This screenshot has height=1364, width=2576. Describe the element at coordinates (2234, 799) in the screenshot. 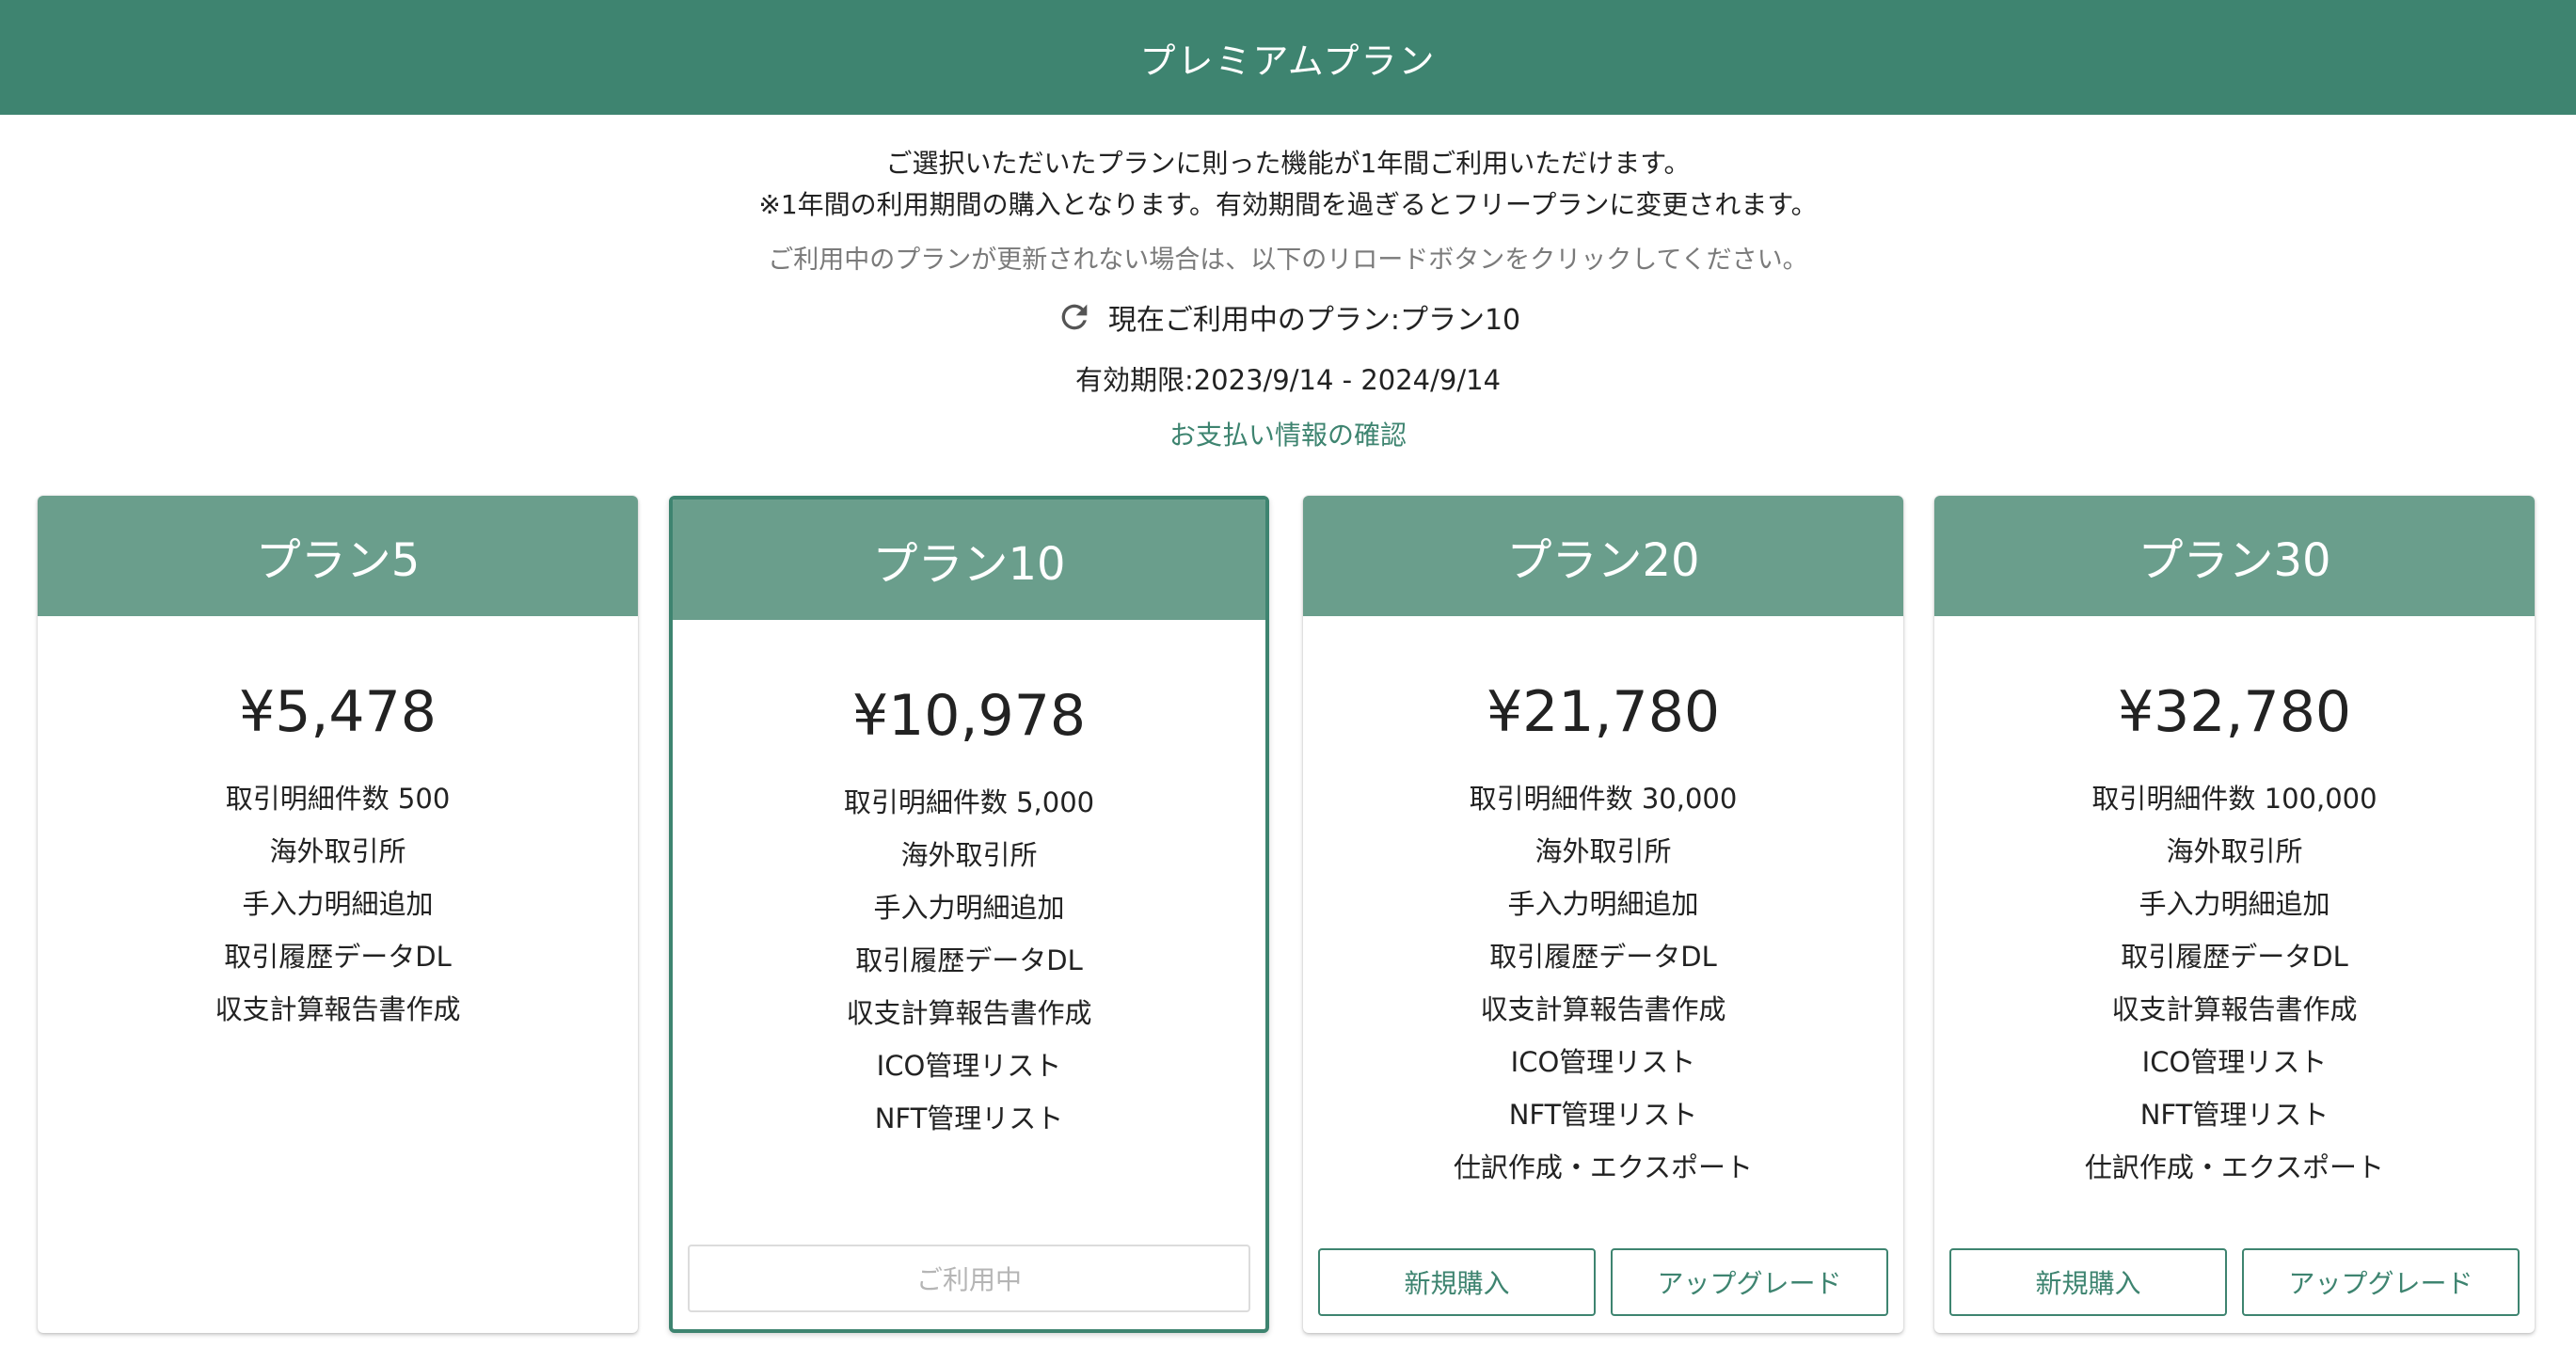

I see `feature-item: 取引明細件数 100,000` at that location.